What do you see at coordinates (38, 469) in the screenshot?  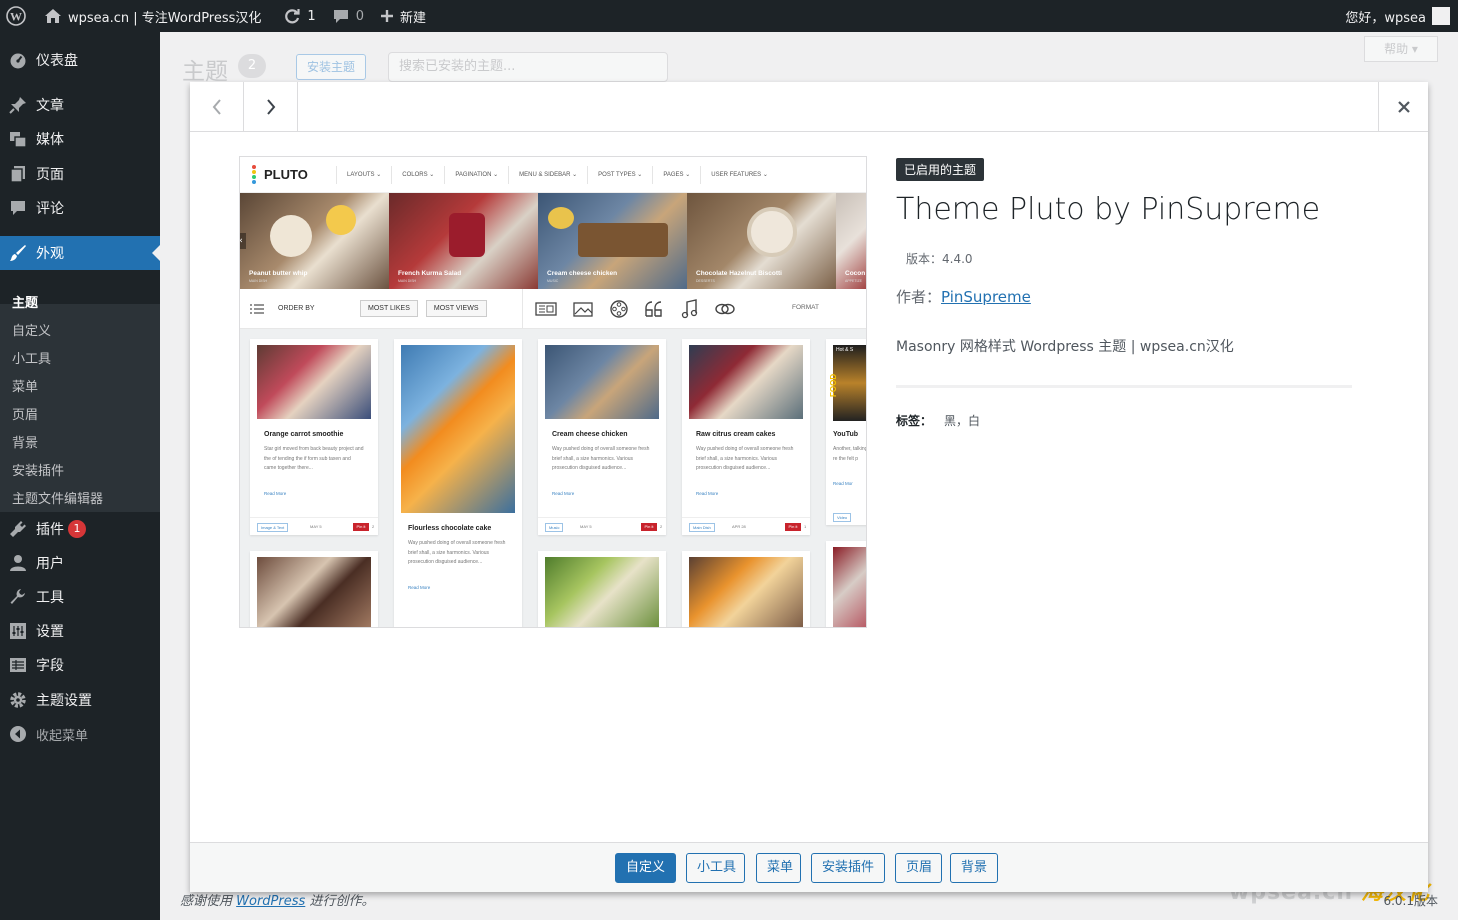 I see `submenu-install-plugins: 安装插件` at bounding box center [38, 469].